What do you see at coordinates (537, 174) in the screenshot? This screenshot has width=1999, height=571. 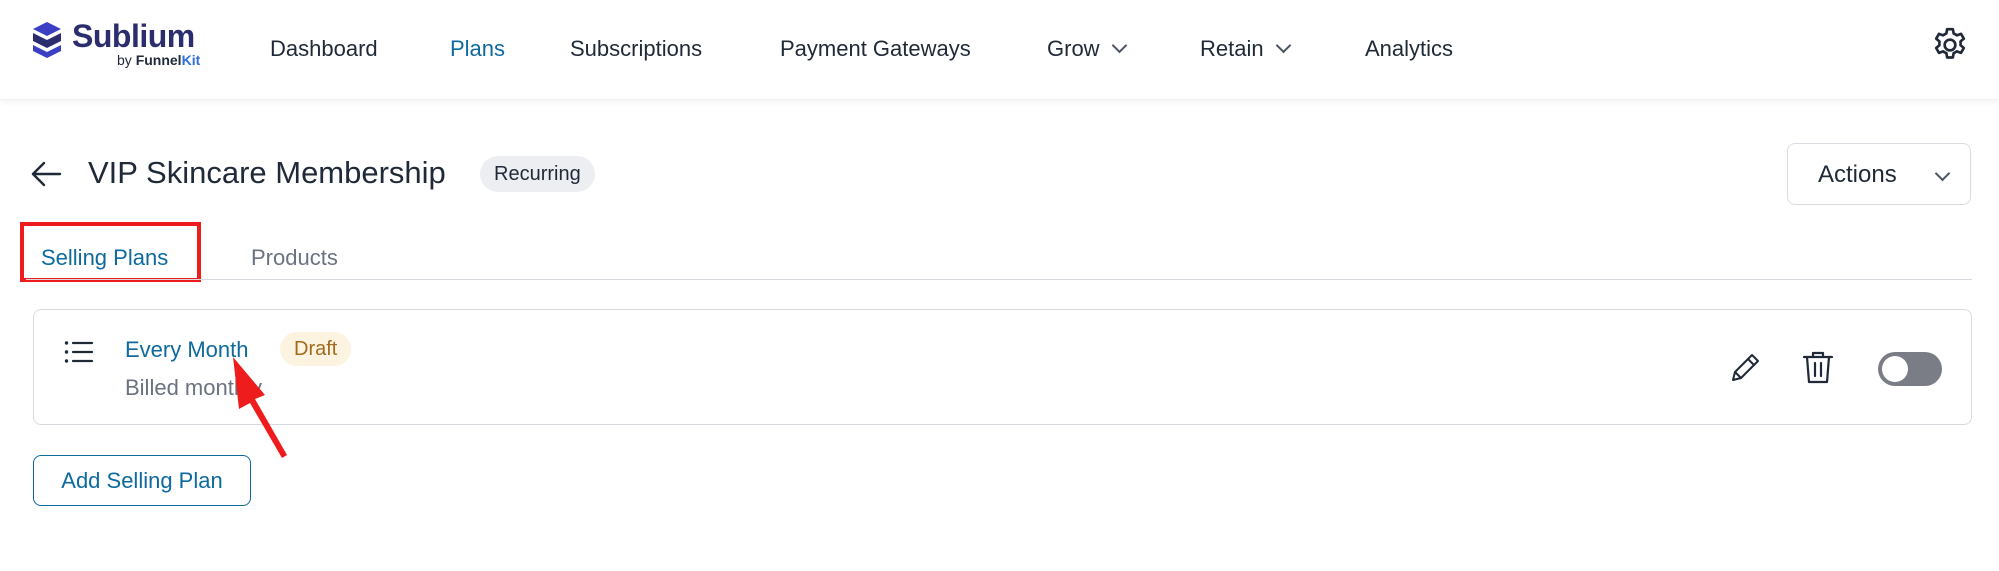 I see `plan-type-badge: Recurring` at bounding box center [537, 174].